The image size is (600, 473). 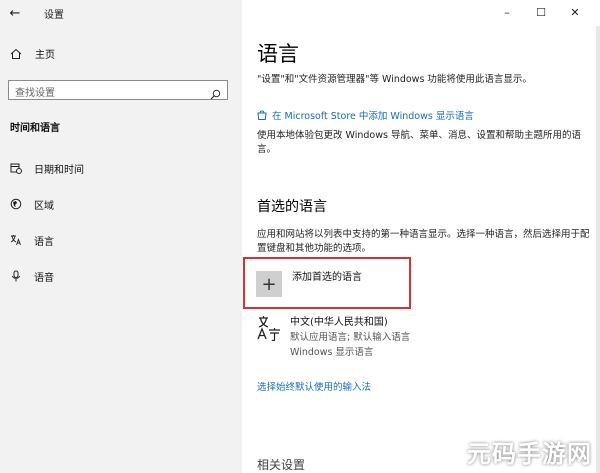 I want to click on sidebar-item-home: 主页, so click(x=32, y=53).